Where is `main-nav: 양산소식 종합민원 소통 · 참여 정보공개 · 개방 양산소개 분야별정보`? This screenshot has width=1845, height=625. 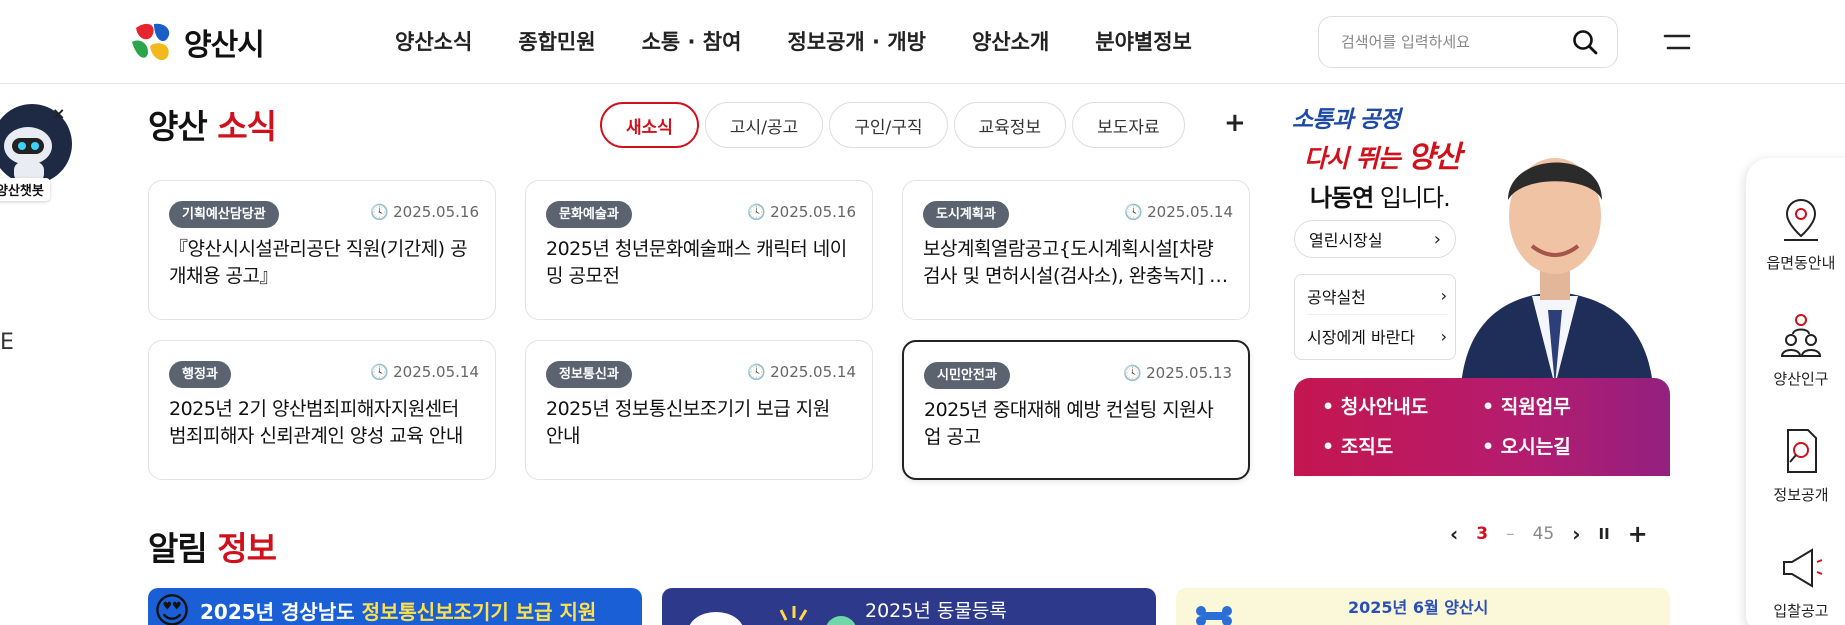 main-nav: 양산소식 종합민원 소통 · 참여 정보공개 · 개방 양산소개 분야별정보 is located at coordinates (793, 41).